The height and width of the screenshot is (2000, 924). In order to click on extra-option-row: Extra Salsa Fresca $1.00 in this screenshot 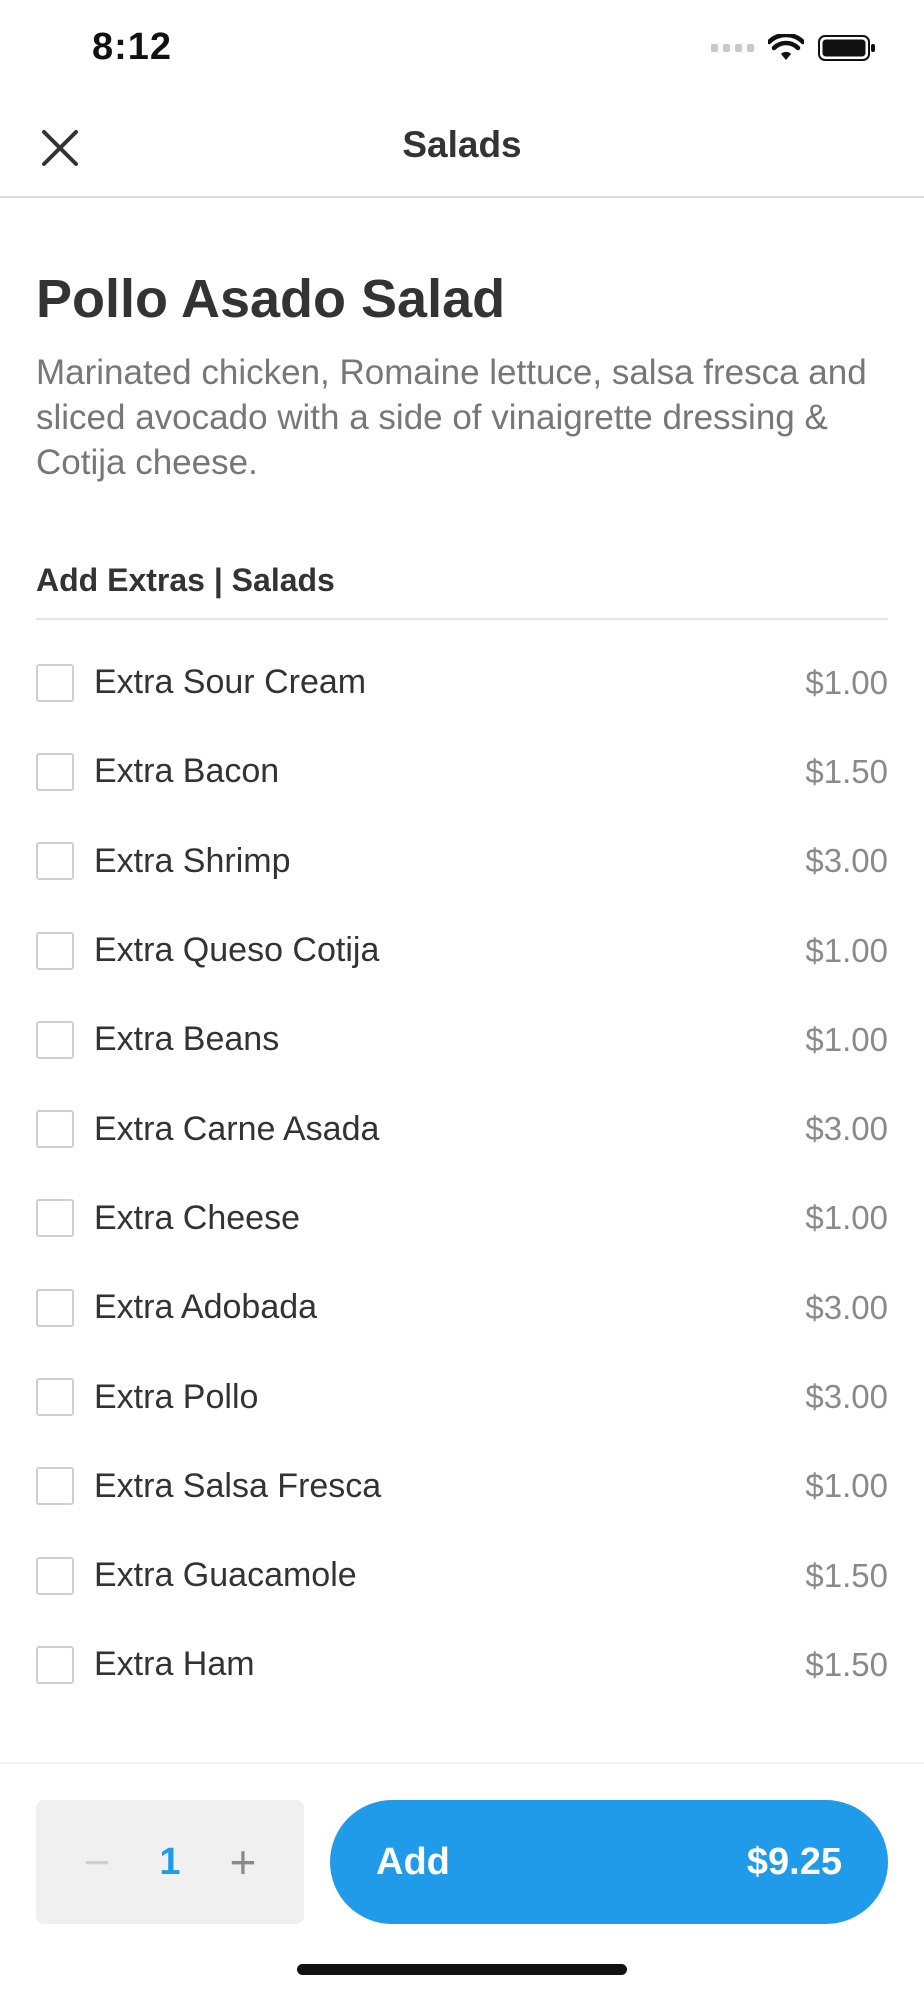, I will do `click(462, 1486)`.